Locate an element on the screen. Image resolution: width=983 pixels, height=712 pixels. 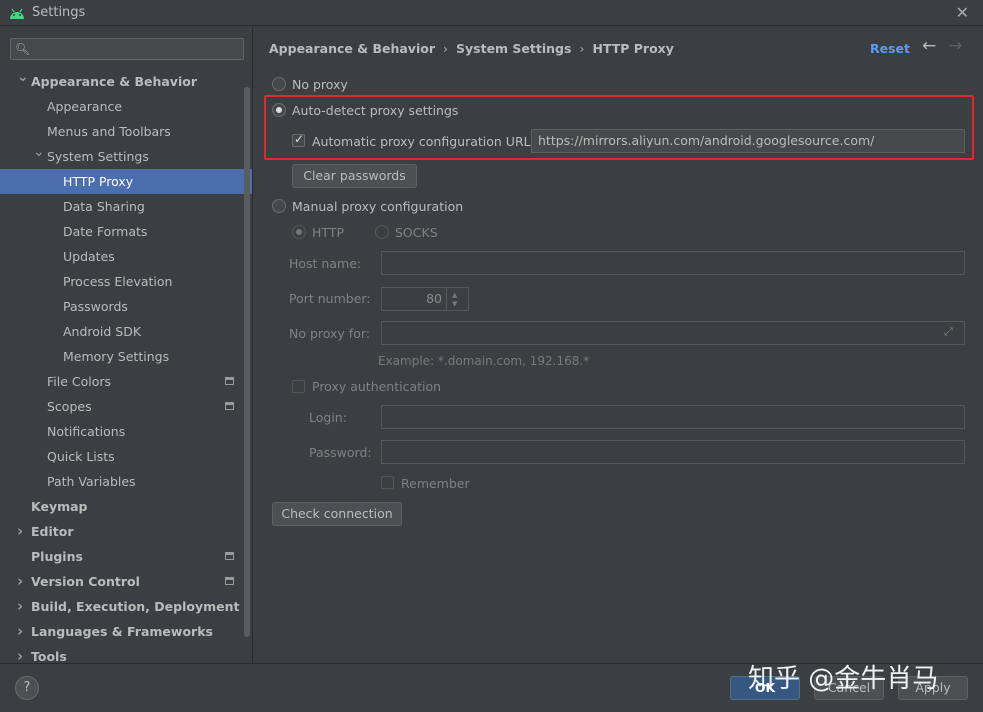
sidebar-item-label: Passwords is located at coordinates (95, 306).